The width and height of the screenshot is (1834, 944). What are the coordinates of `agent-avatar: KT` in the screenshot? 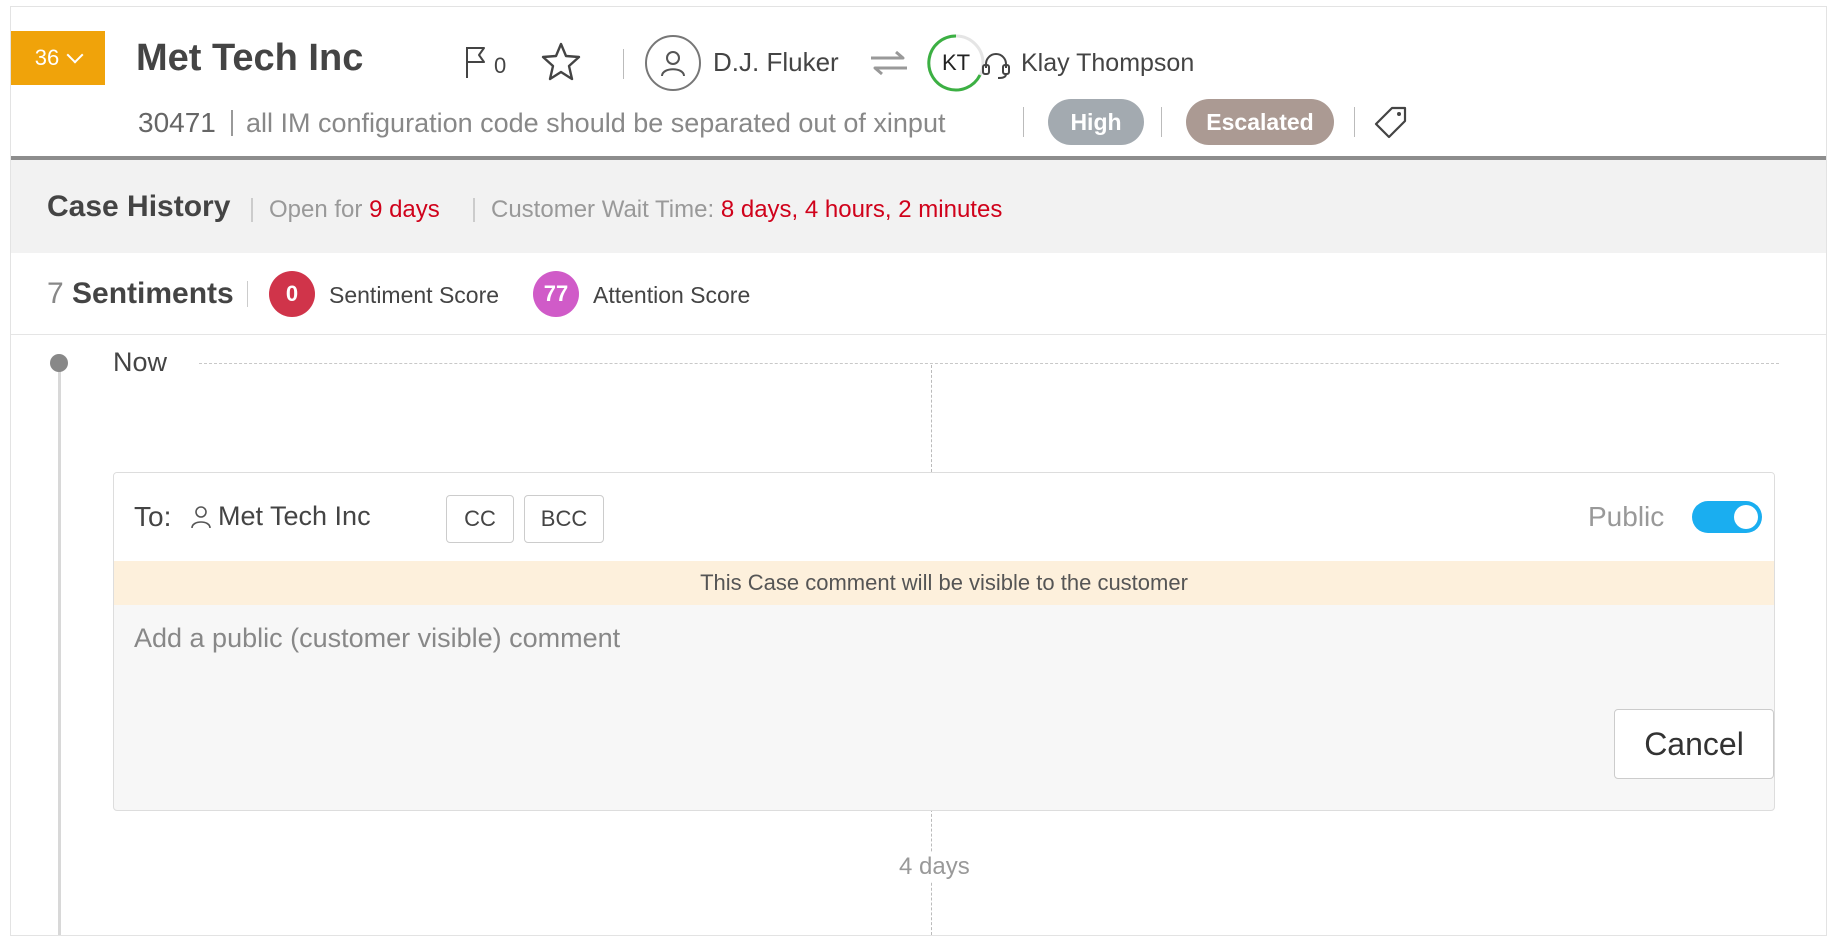 It's located at (956, 63).